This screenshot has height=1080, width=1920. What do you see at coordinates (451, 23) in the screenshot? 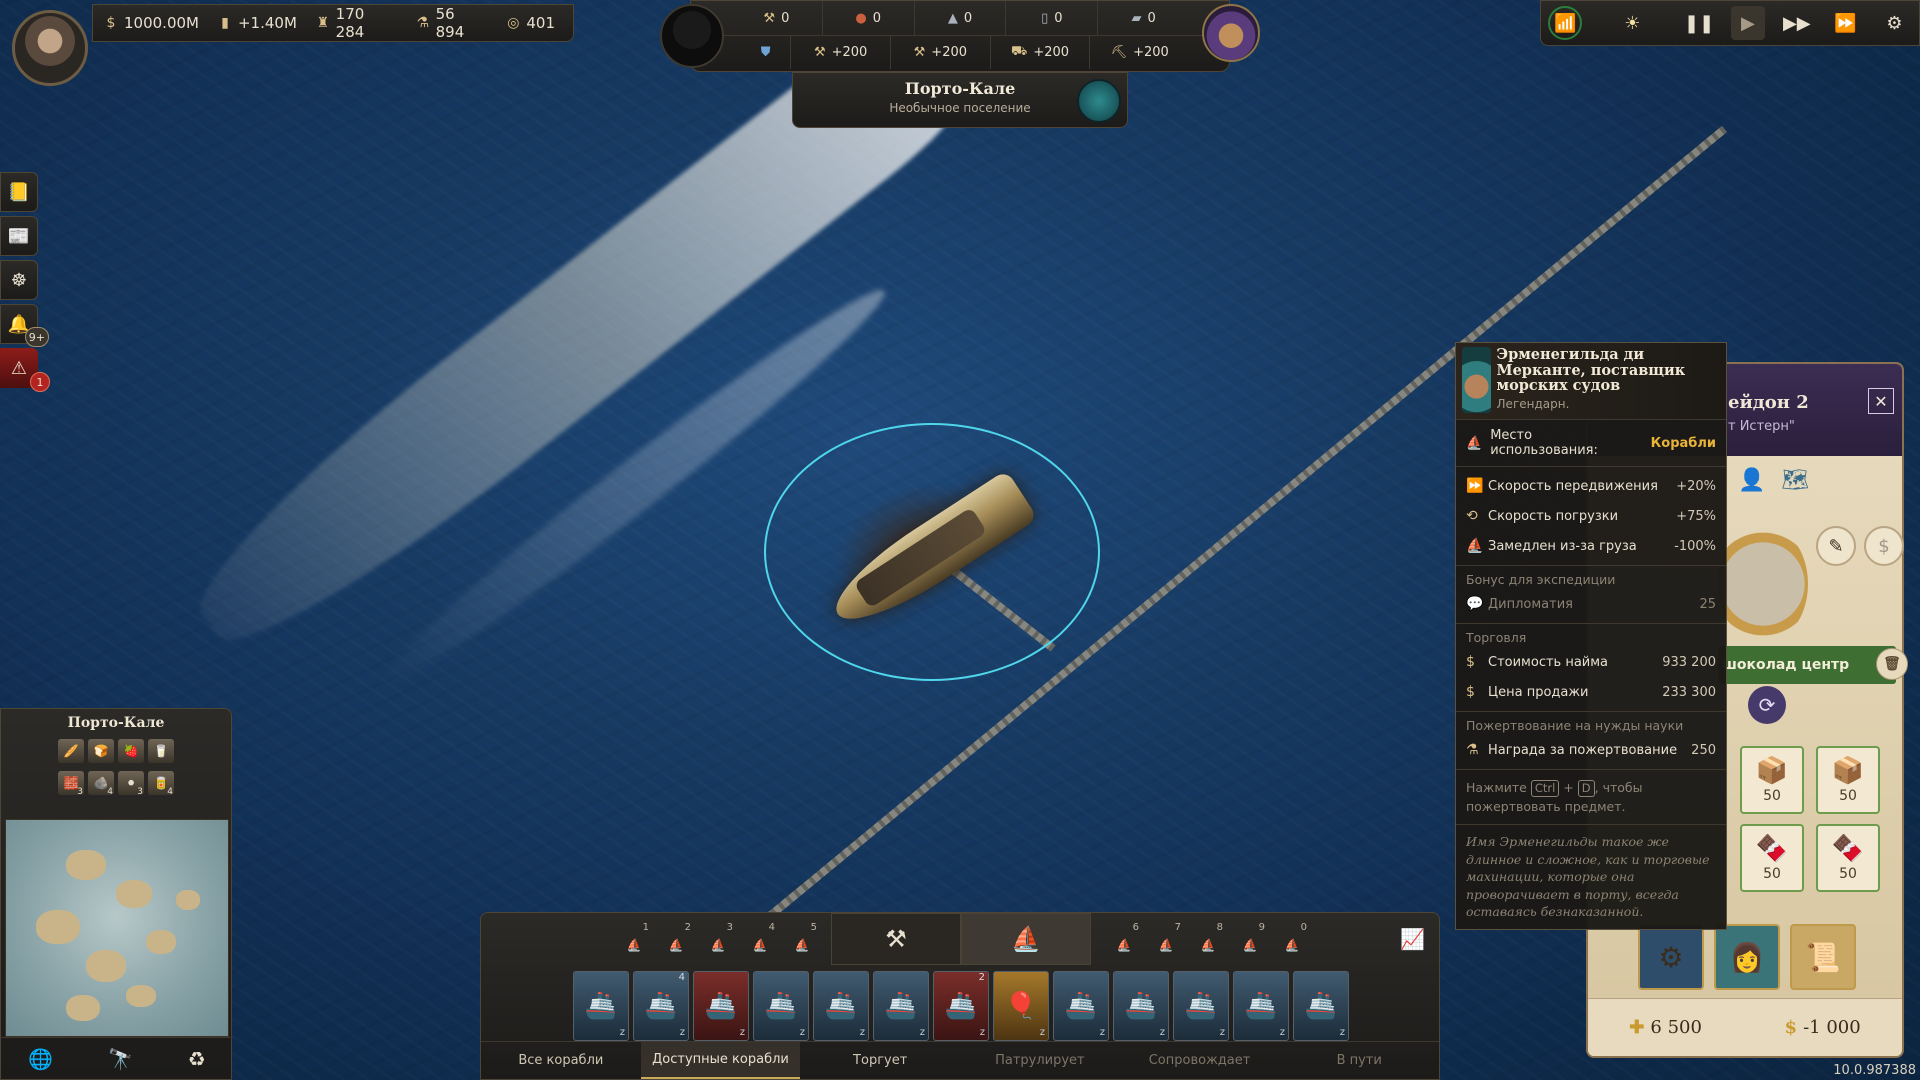
I see `research-resource: ⚗ 56 894` at bounding box center [451, 23].